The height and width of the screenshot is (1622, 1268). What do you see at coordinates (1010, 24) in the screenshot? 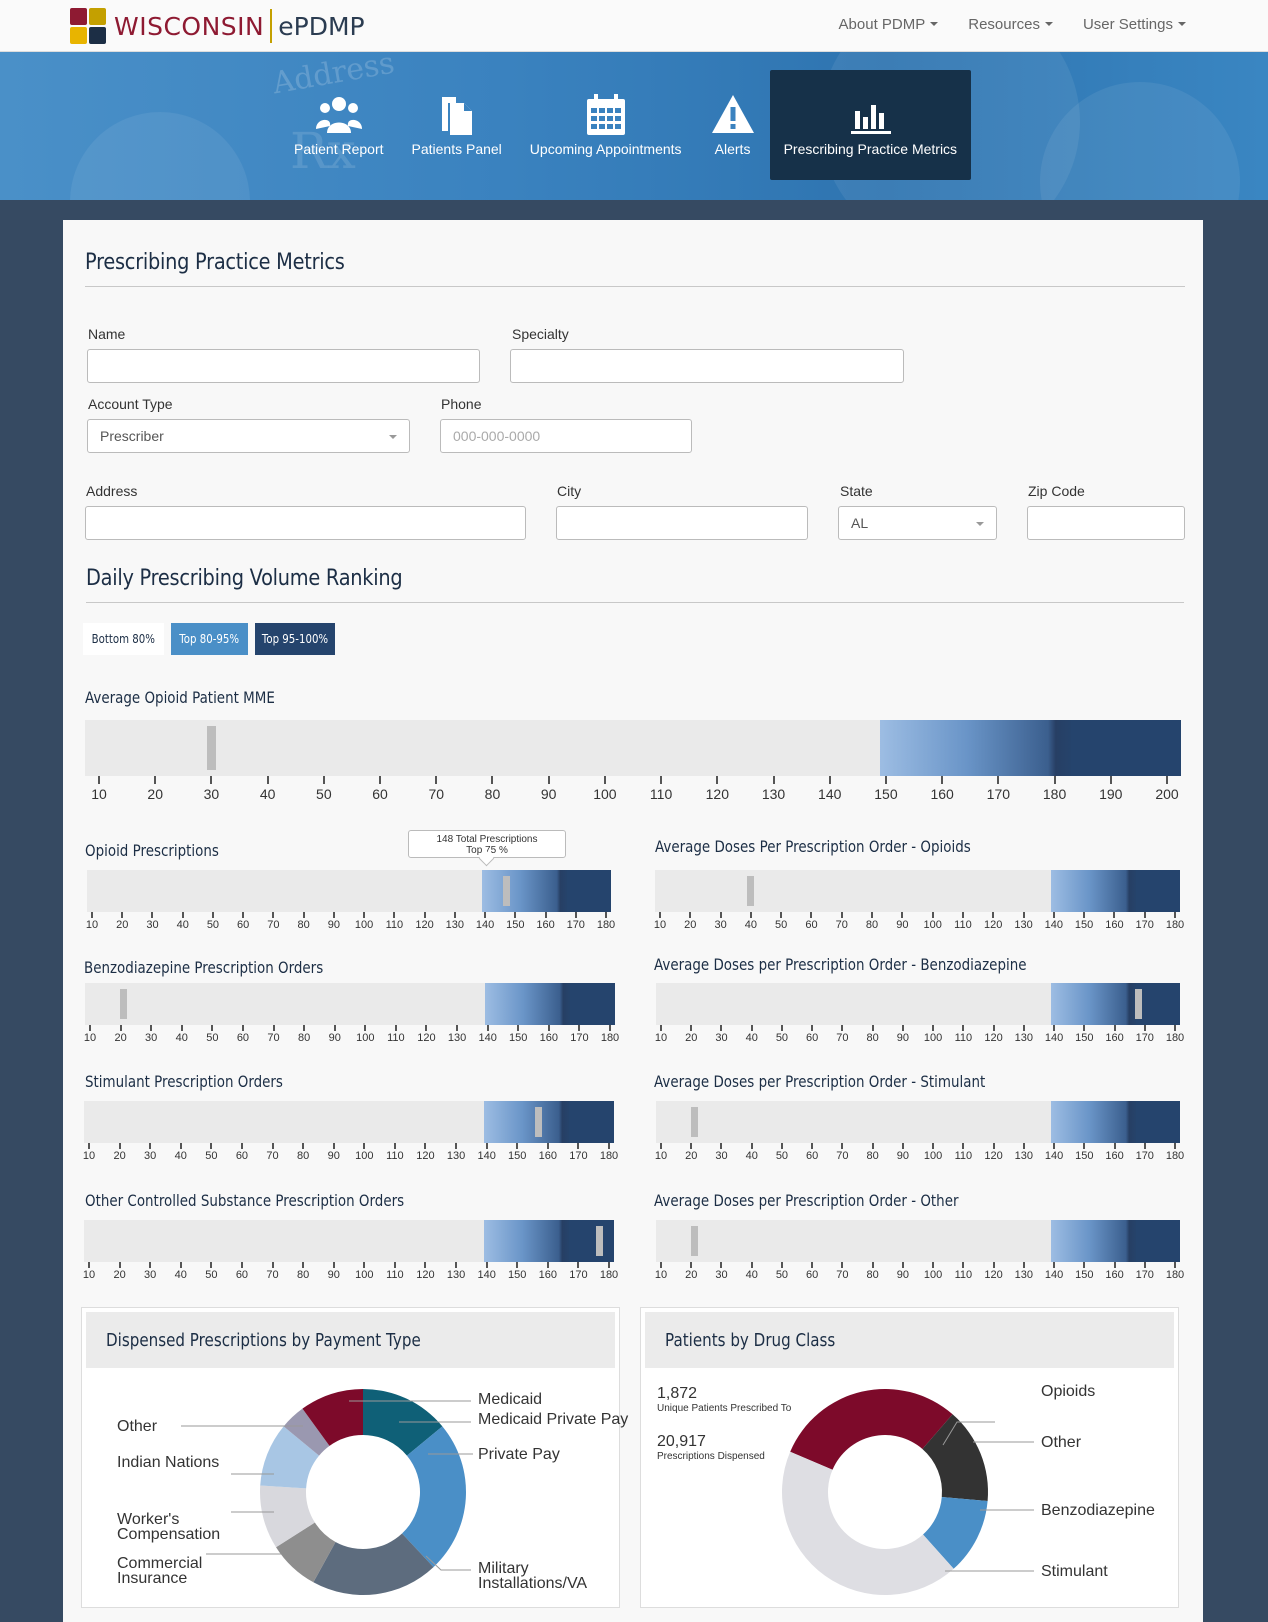
I see `nav-resources: Resources` at bounding box center [1010, 24].